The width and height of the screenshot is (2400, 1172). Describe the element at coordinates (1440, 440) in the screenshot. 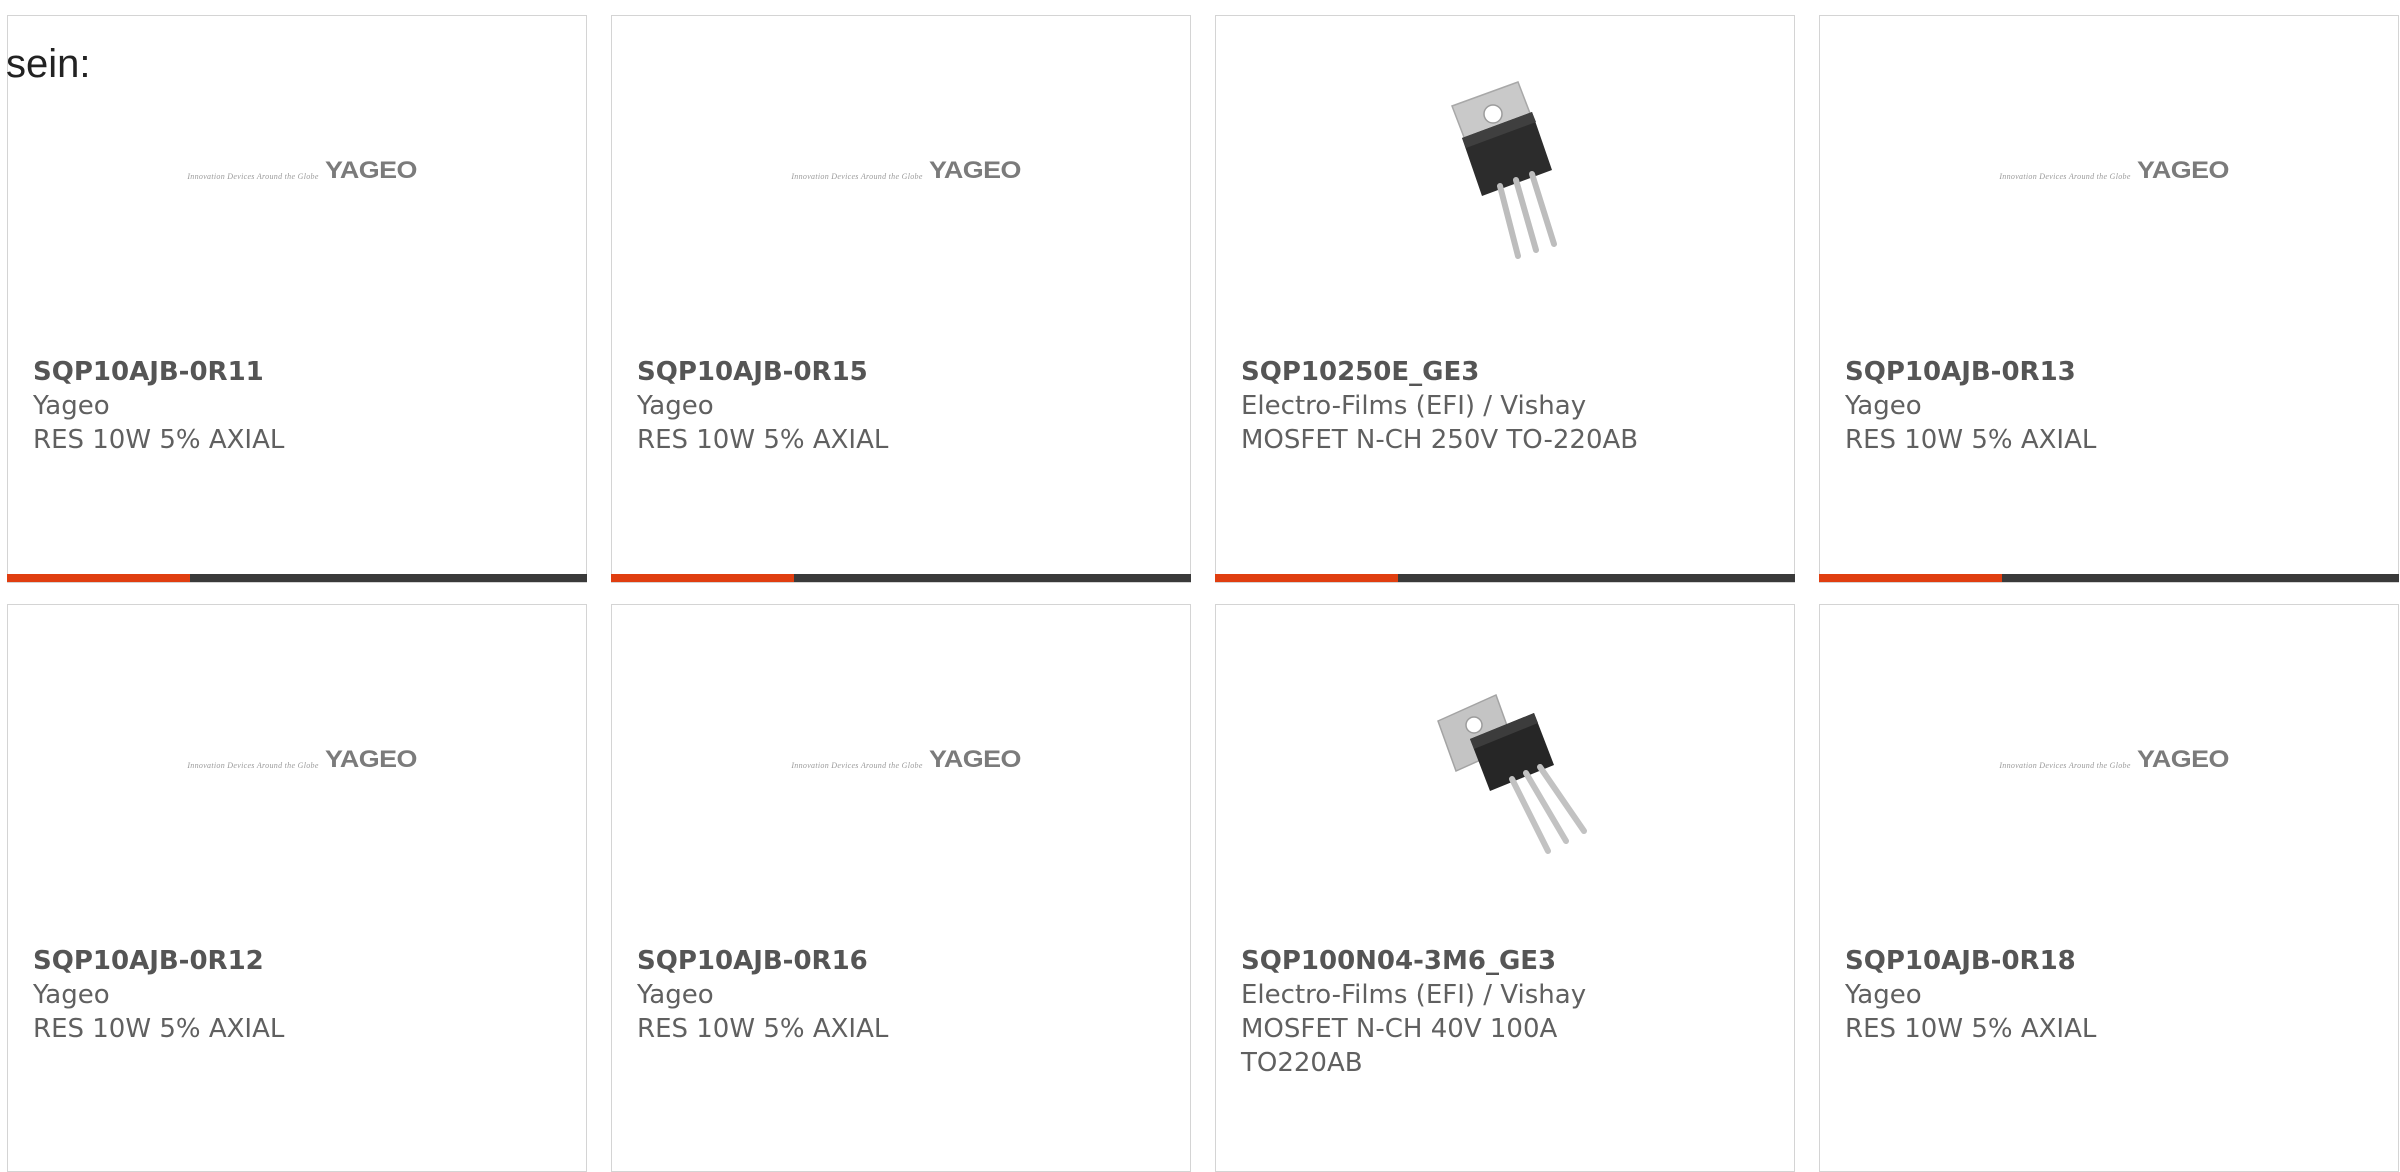

I see `description: MOSFET N-CH 250V TO-220AB` at that location.